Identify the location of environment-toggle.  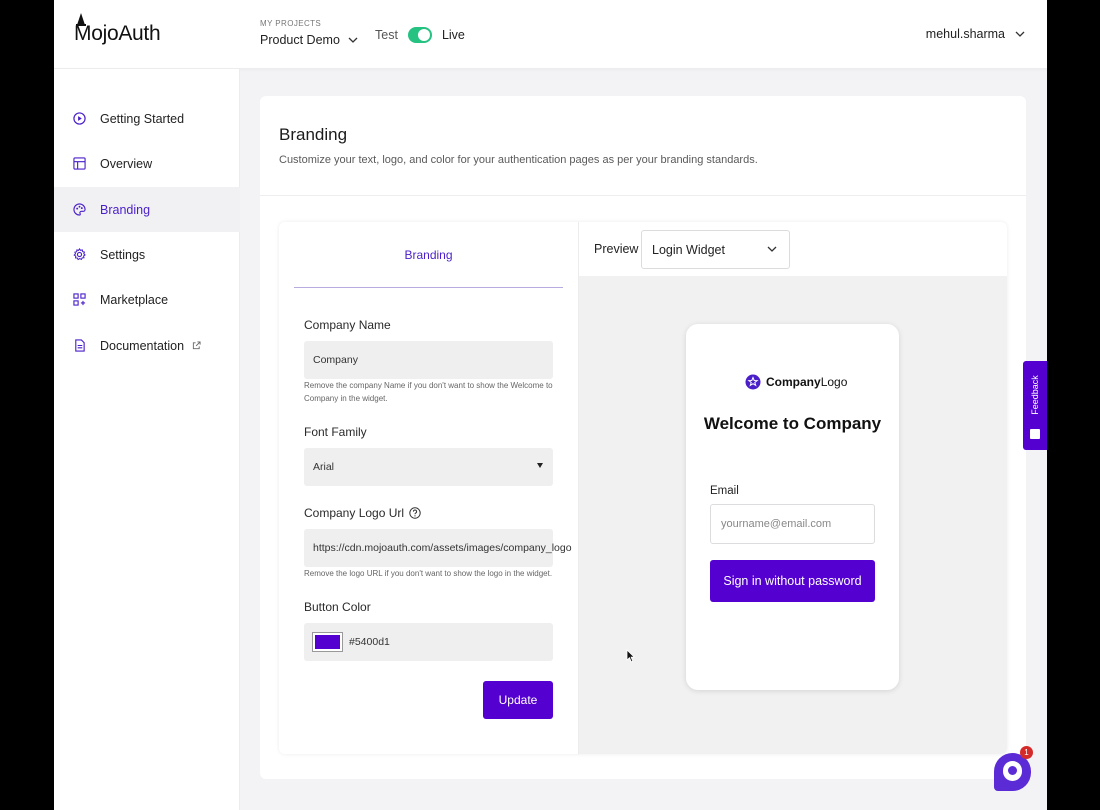
(419, 35).